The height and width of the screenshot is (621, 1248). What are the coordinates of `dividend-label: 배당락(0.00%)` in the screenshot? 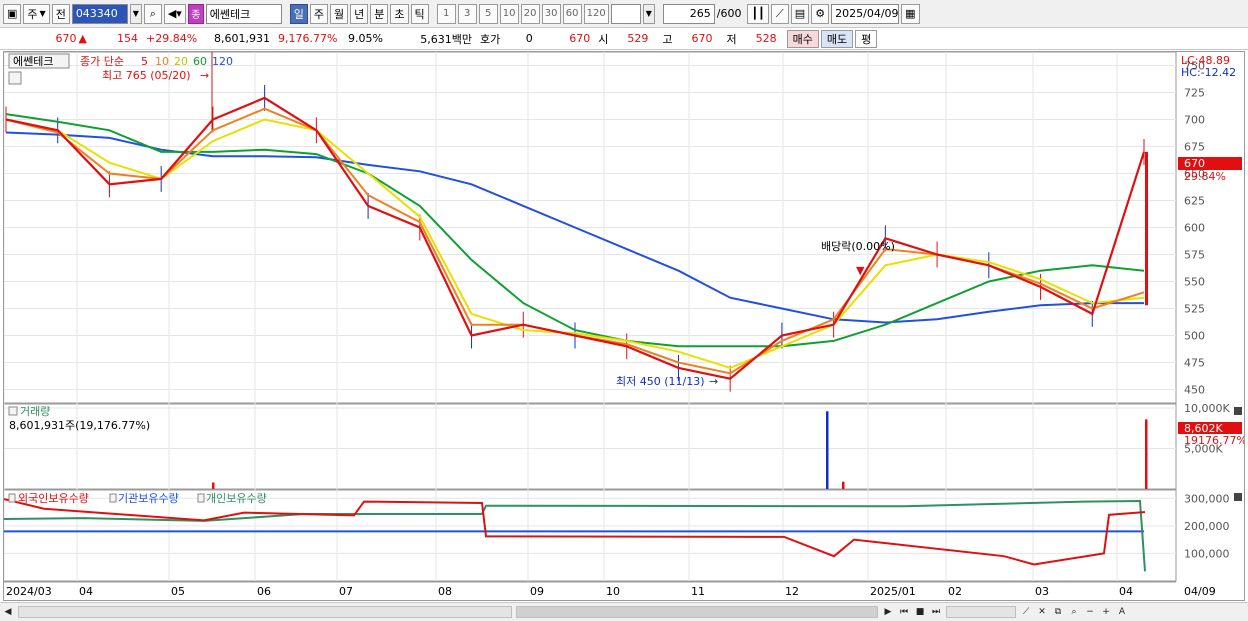 It's located at (858, 246).